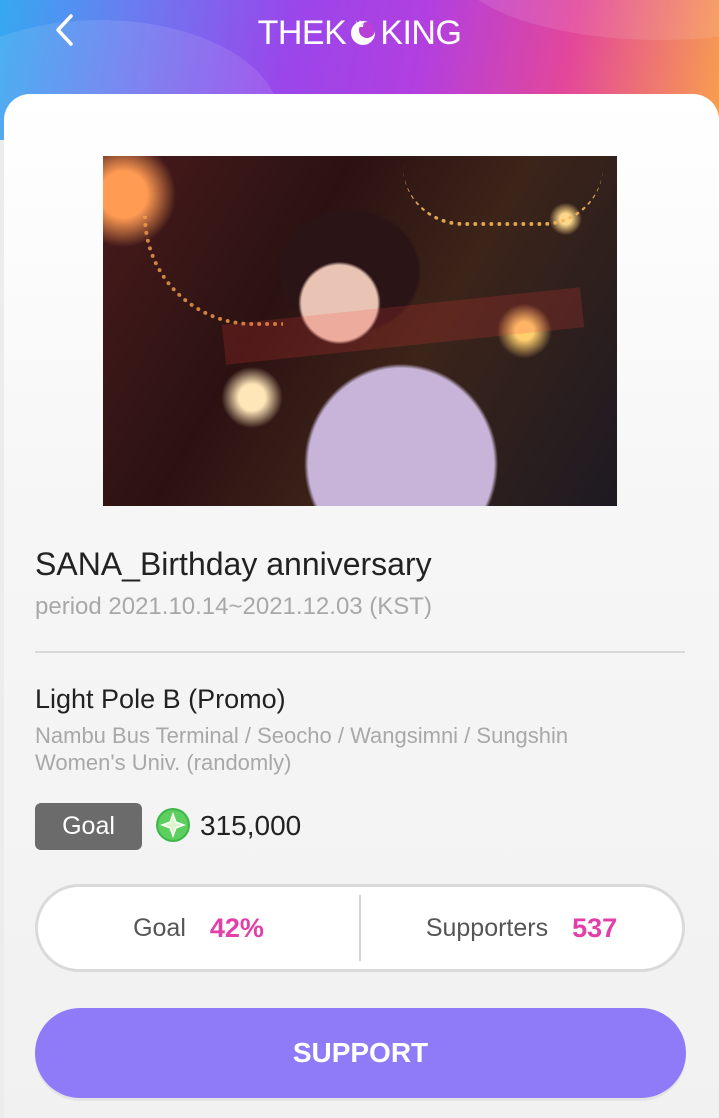 The image size is (719, 1118). I want to click on ad-type: Light Pole B (Promo), so click(160, 699).